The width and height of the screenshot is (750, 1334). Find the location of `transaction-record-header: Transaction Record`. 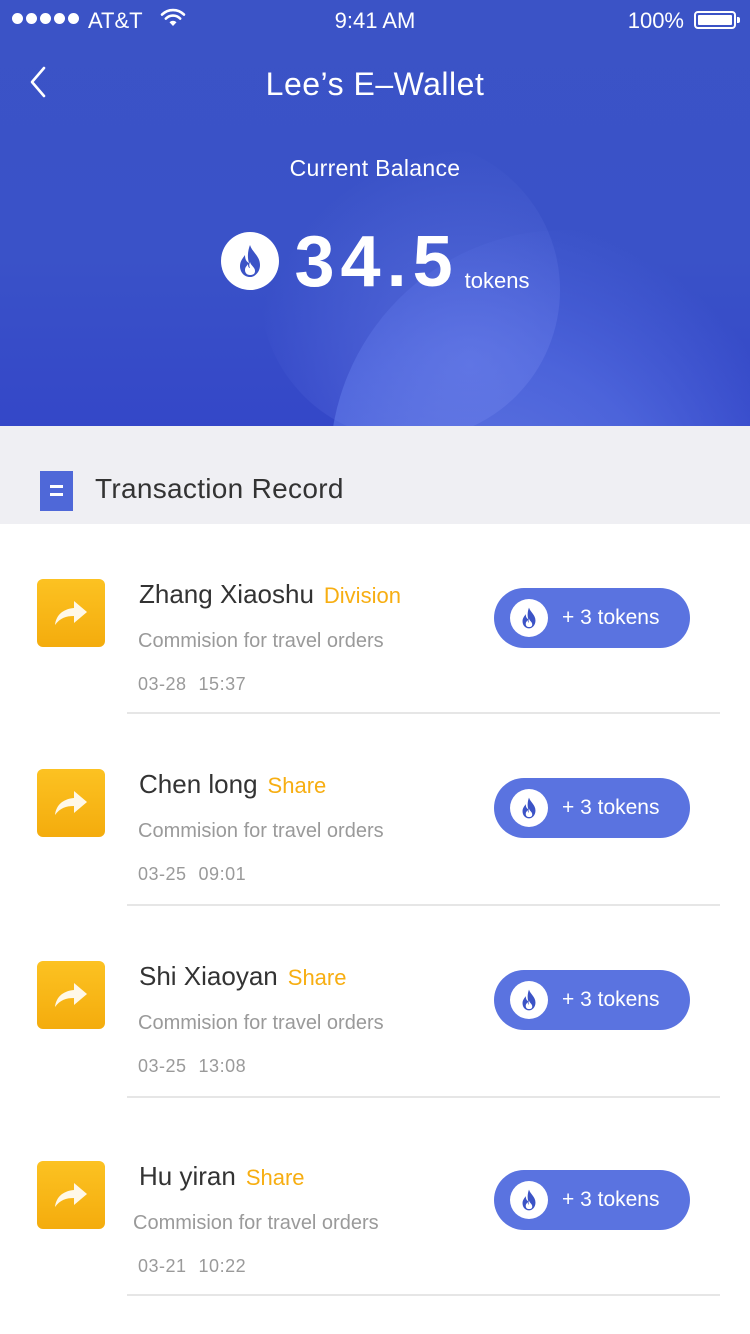

transaction-record-header: Transaction Record is located at coordinates (375, 475).